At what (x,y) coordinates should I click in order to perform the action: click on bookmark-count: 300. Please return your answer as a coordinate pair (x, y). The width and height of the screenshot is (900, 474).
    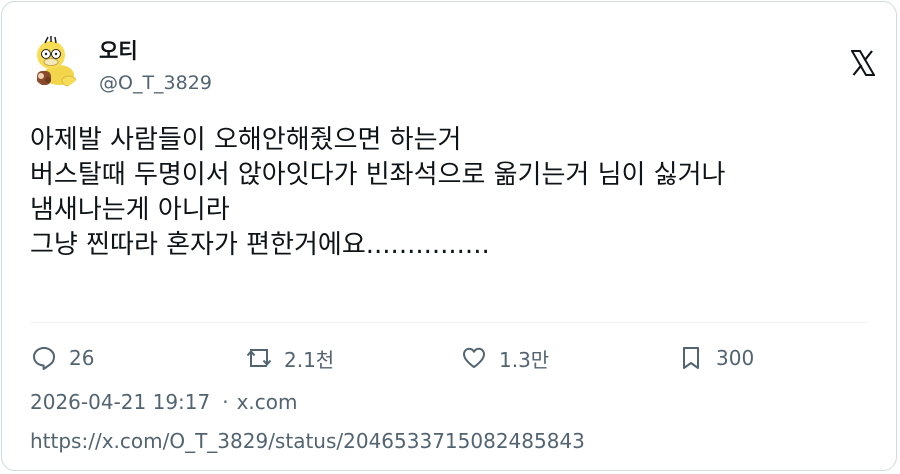
    Looking at the image, I should click on (735, 358).